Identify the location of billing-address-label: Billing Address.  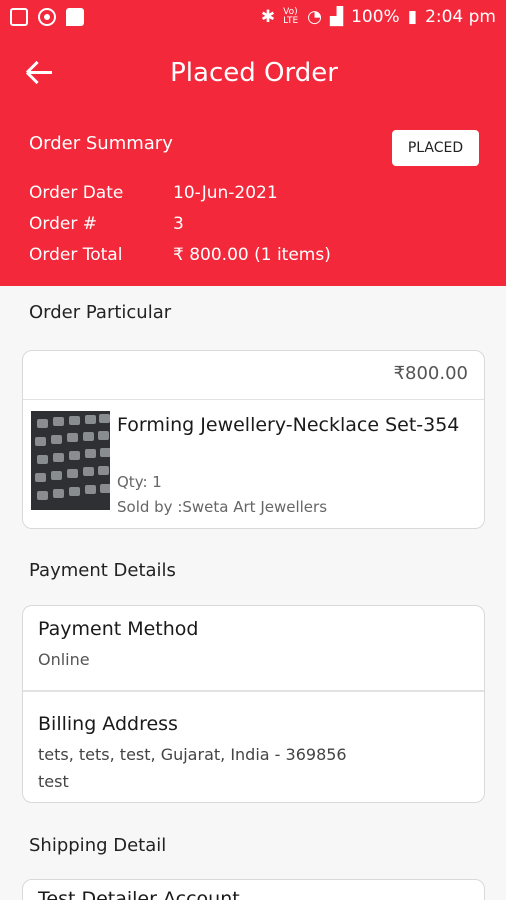
(108, 724).